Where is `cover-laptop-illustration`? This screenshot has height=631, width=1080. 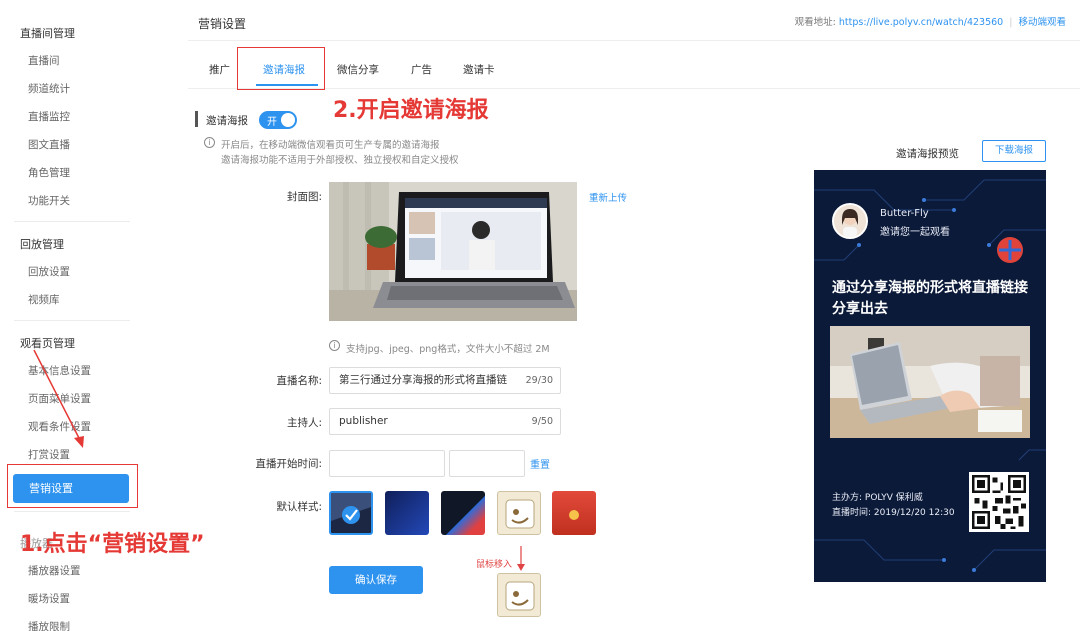 cover-laptop-illustration is located at coordinates (453, 251).